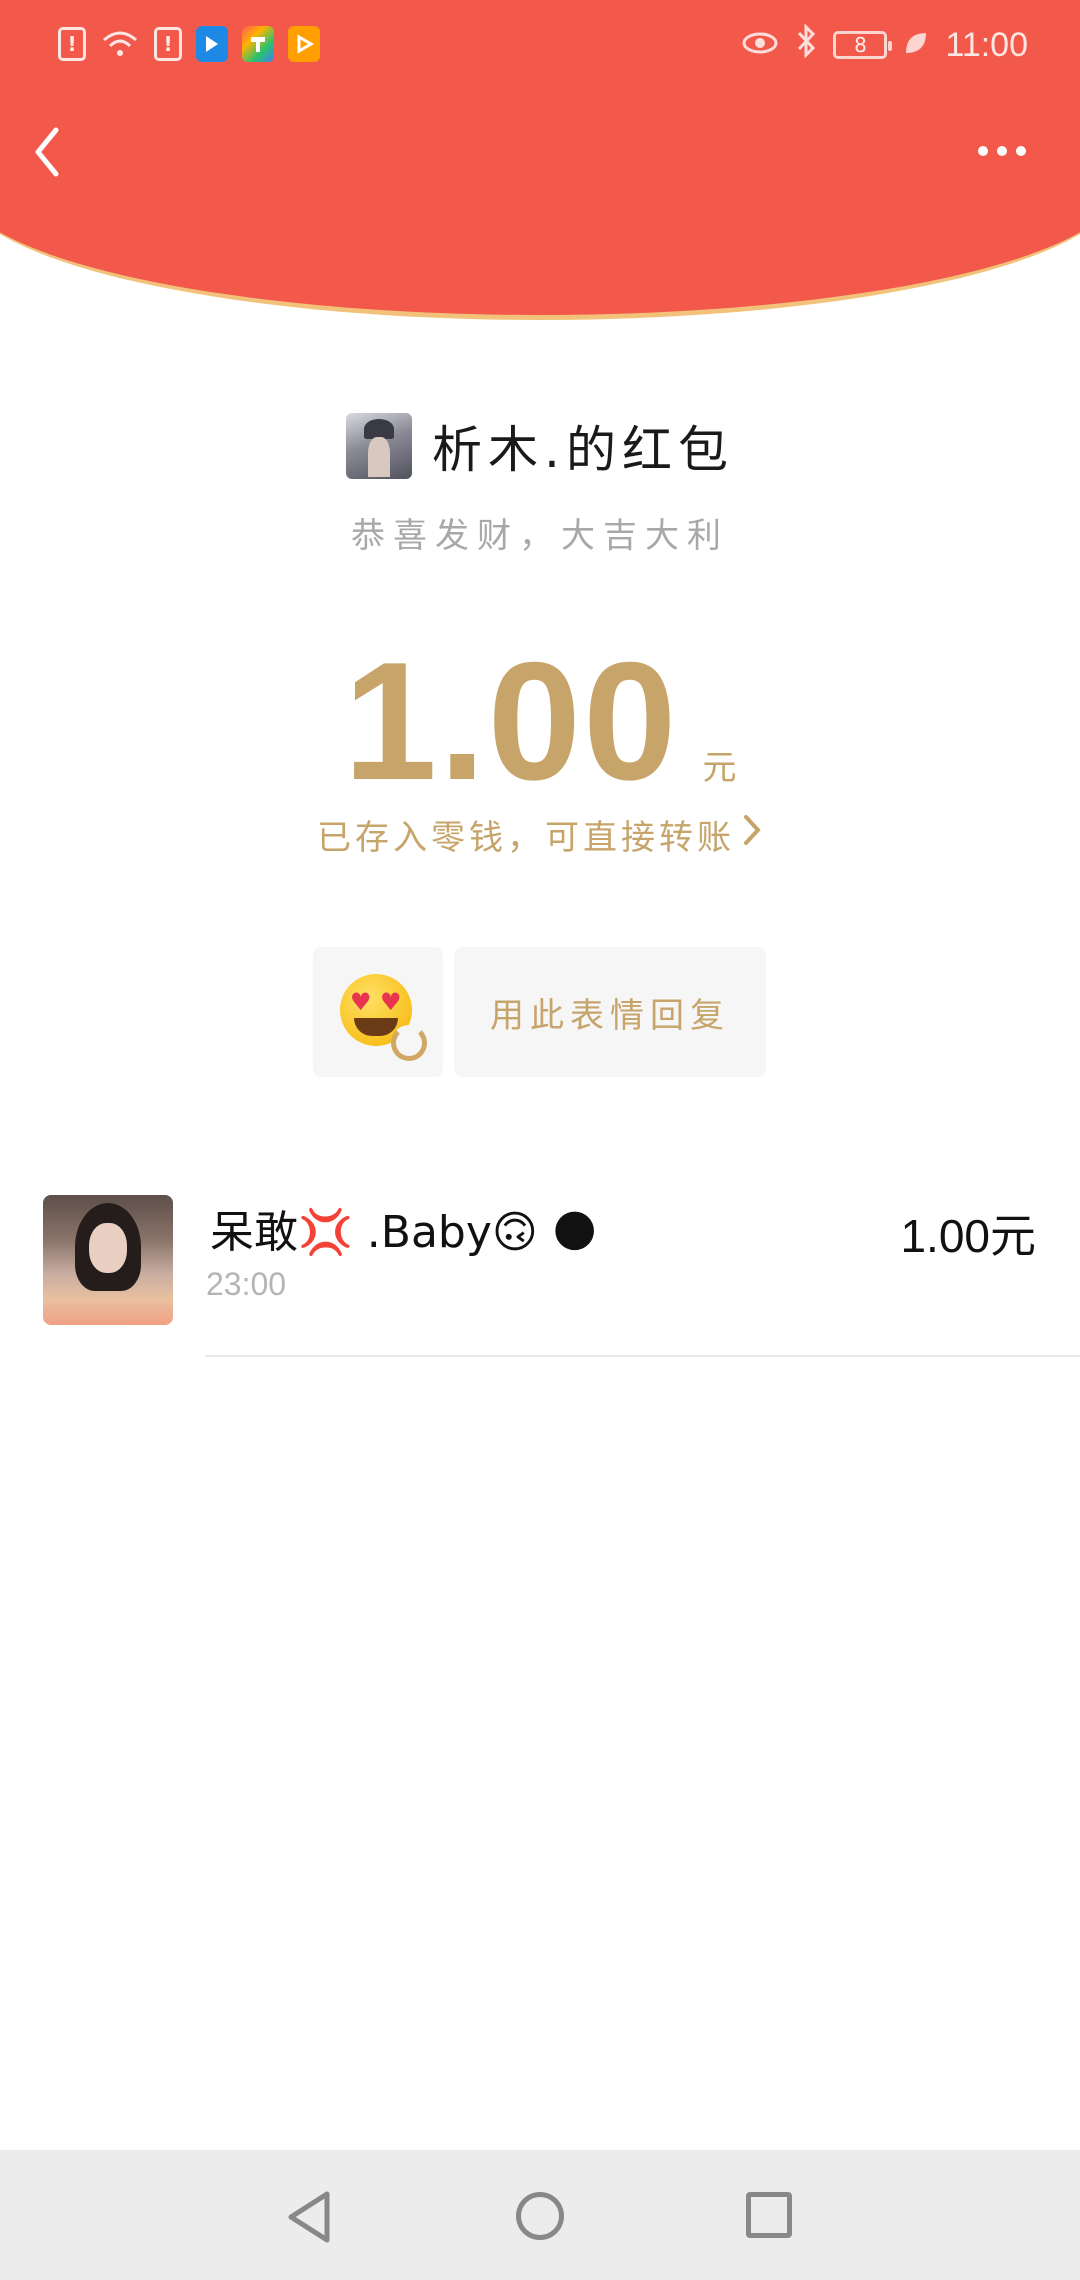 The width and height of the screenshot is (1080, 2280). I want to click on clock: 11:00, so click(986, 44).